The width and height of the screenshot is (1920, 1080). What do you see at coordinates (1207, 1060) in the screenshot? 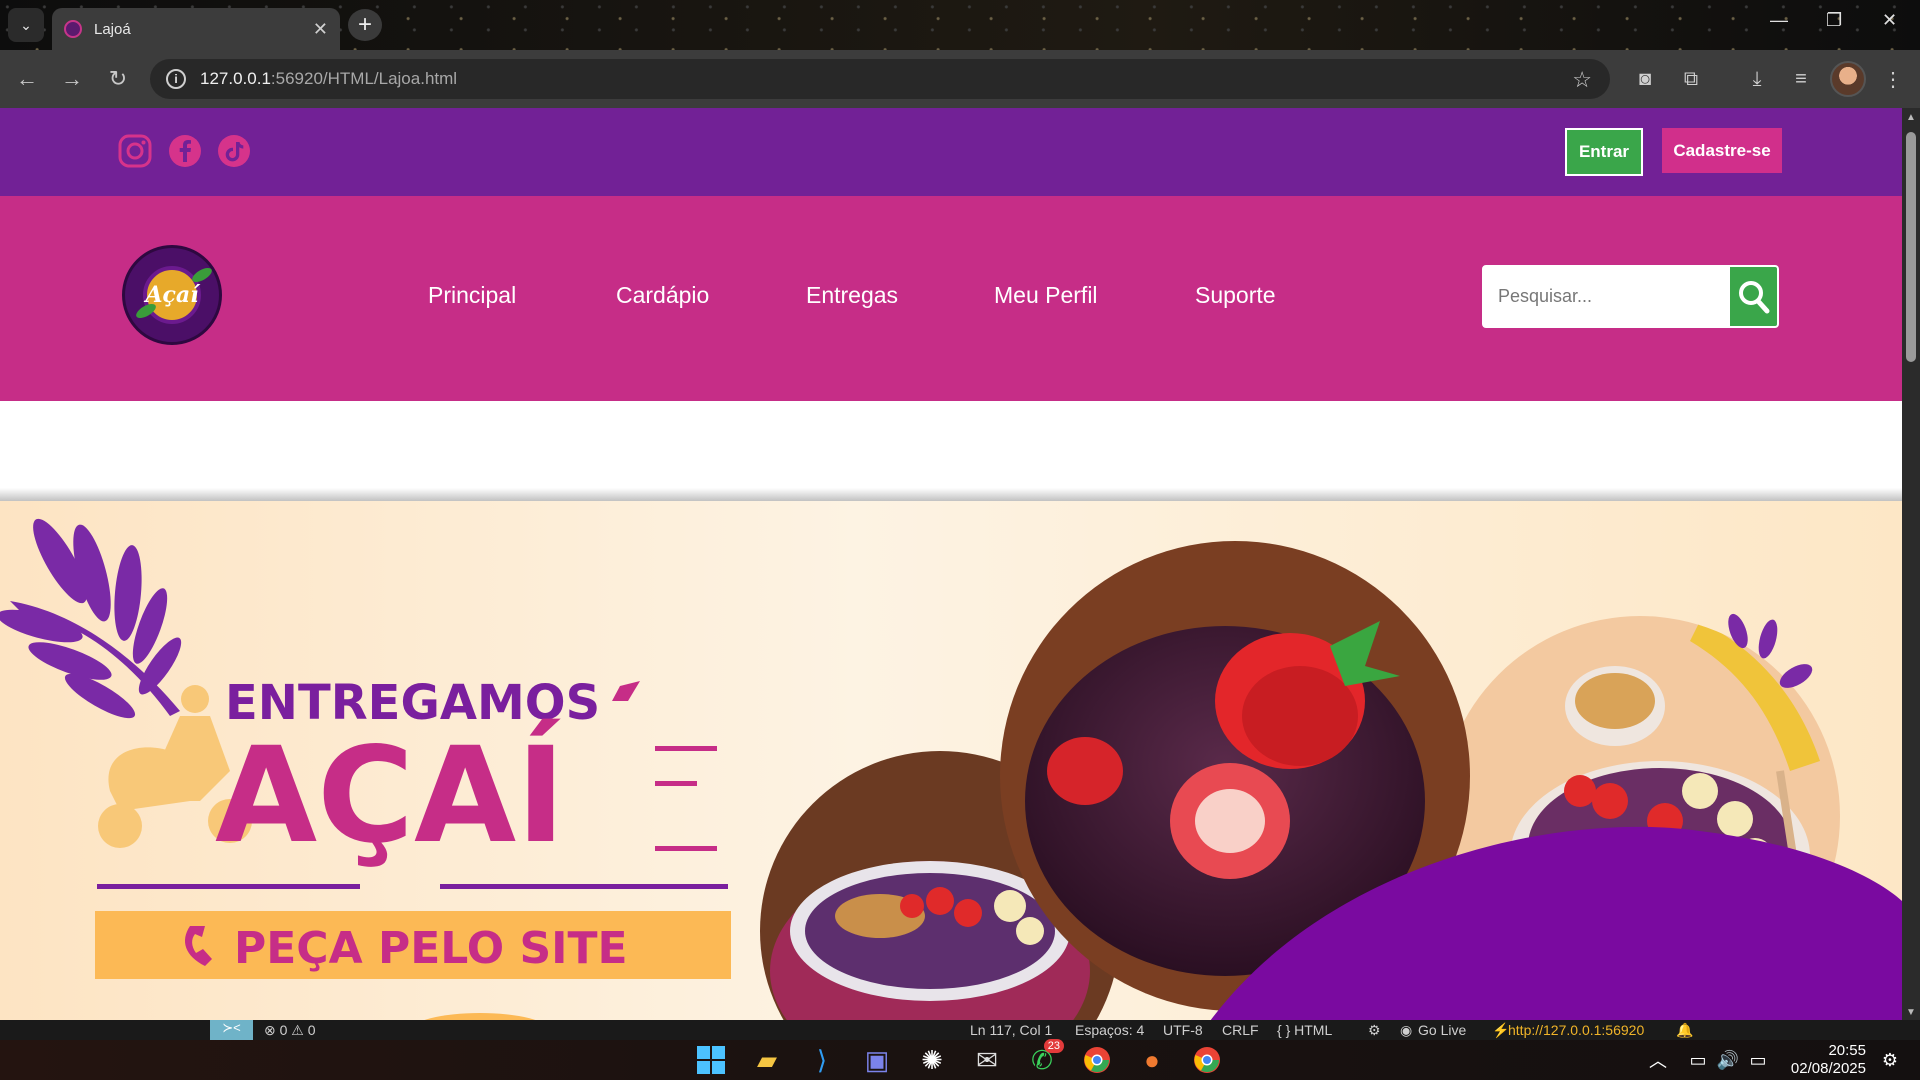
I see `chrome-profile-icon` at bounding box center [1207, 1060].